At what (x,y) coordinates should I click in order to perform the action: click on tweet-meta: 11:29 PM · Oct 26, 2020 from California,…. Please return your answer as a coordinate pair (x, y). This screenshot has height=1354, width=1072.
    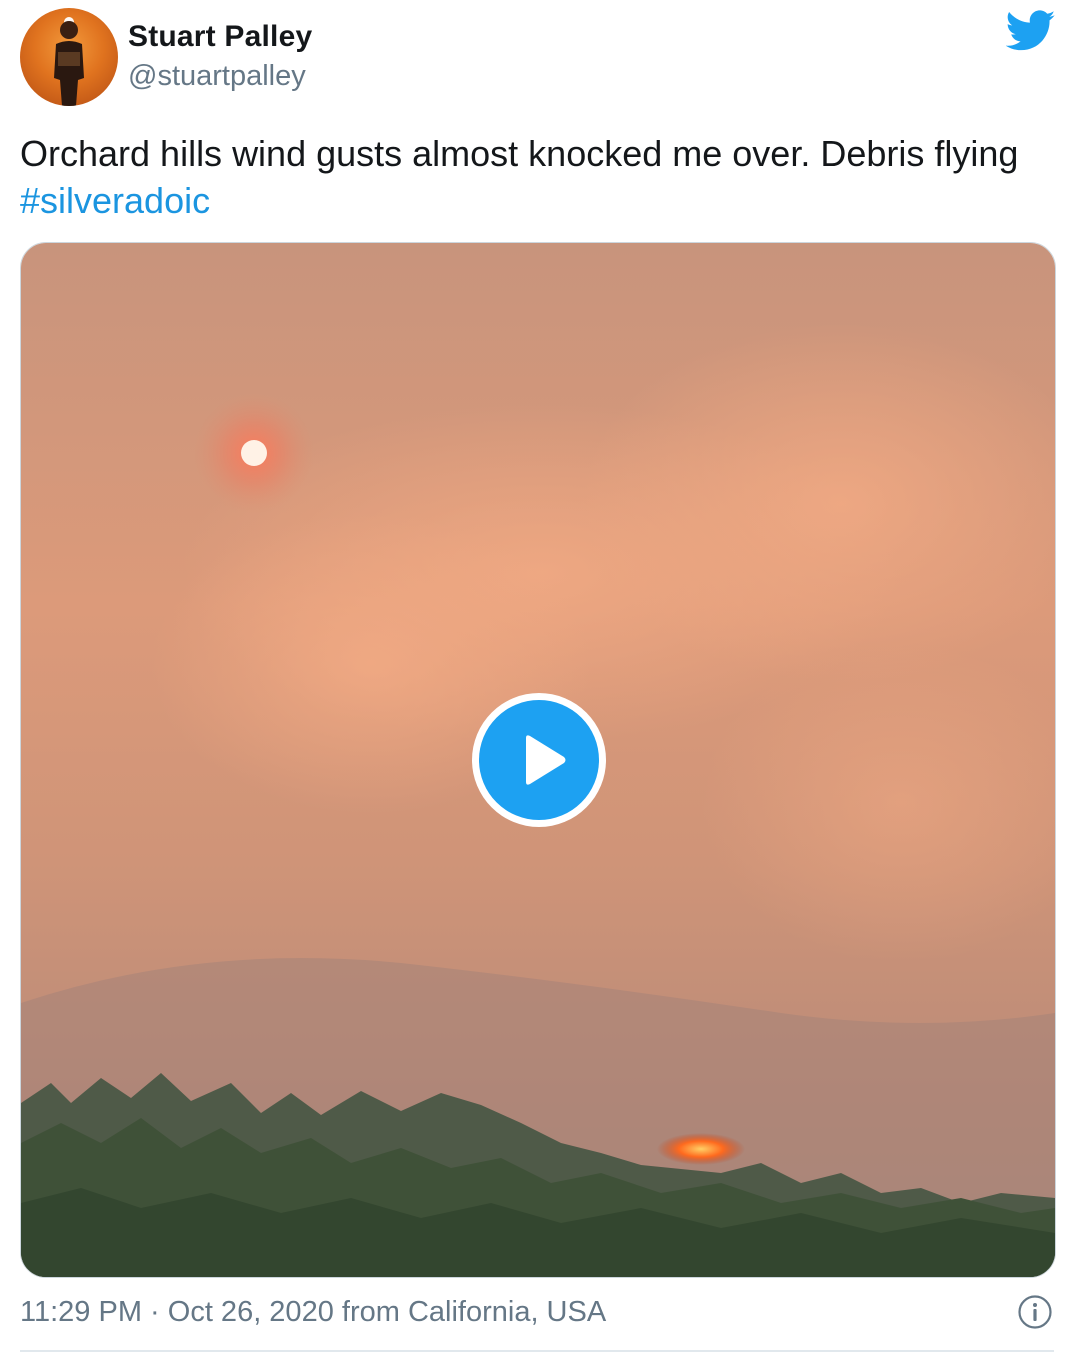
    Looking at the image, I should click on (313, 1312).